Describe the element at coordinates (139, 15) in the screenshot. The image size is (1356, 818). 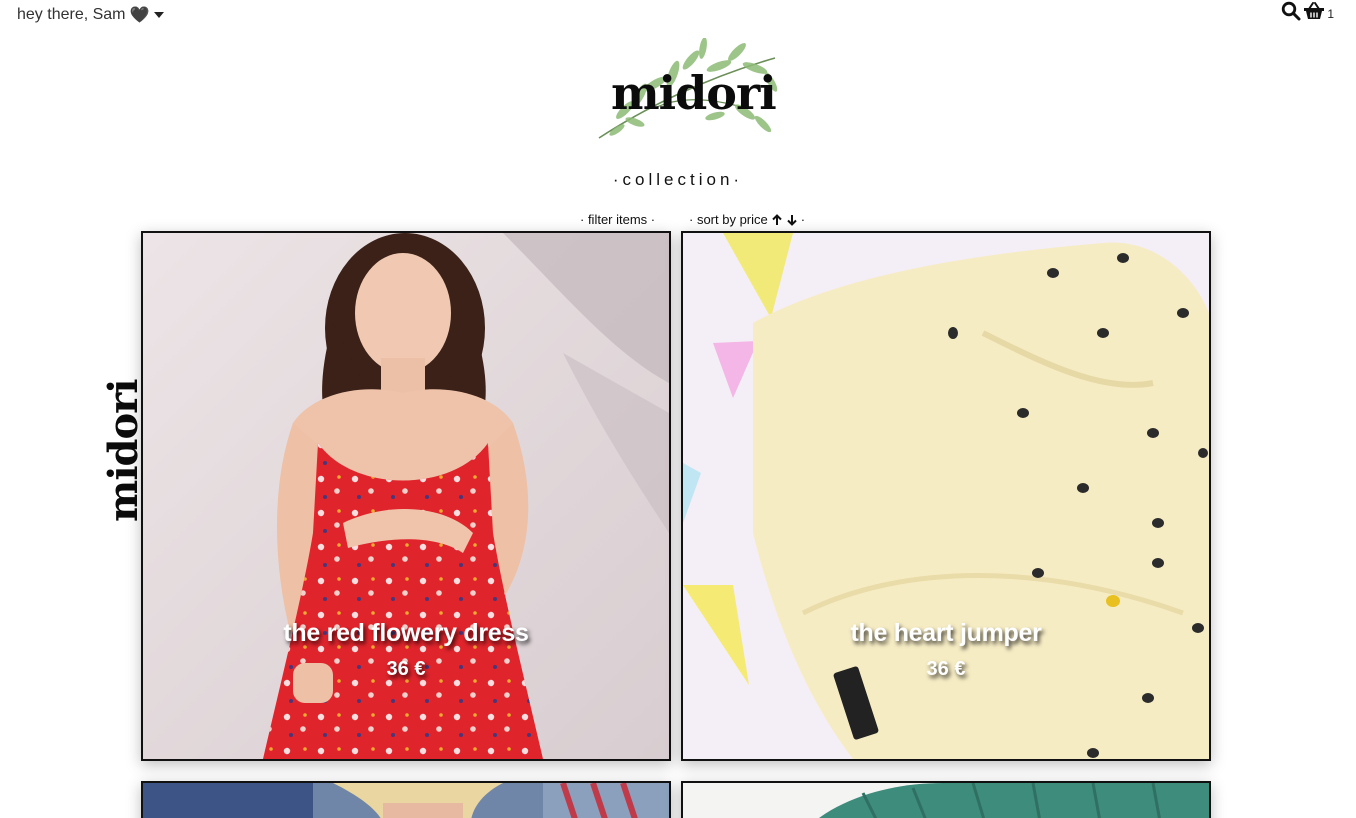
I see `heart-icon: 🖤` at that location.